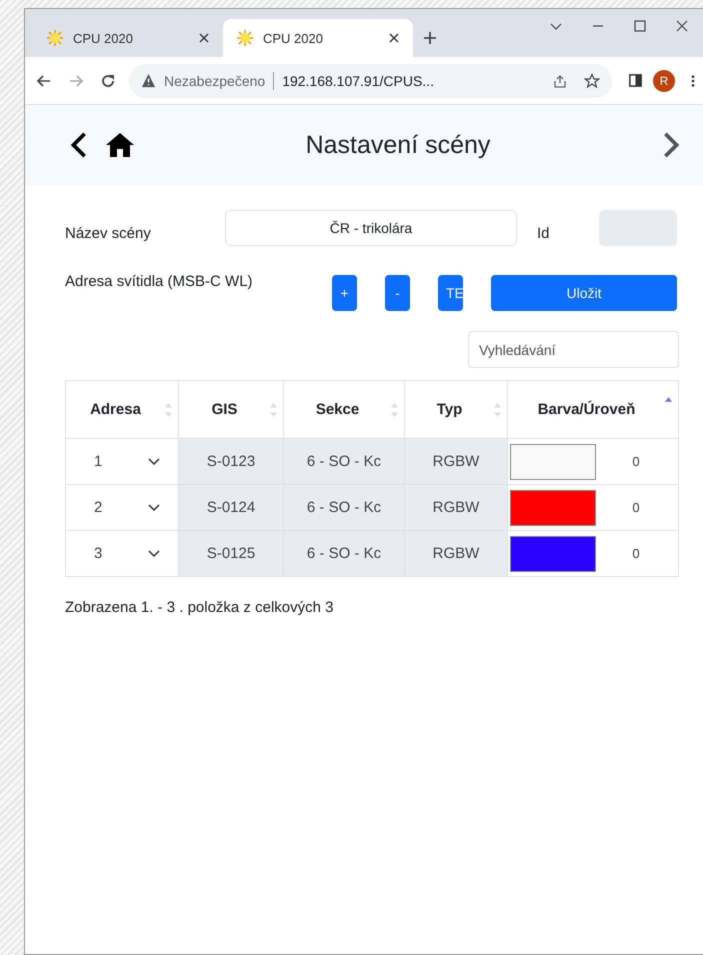 Image resolution: width=703 pixels, height=955 pixels. Describe the element at coordinates (430, 38) in the screenshot. I see `new-tab-icon` at that location.